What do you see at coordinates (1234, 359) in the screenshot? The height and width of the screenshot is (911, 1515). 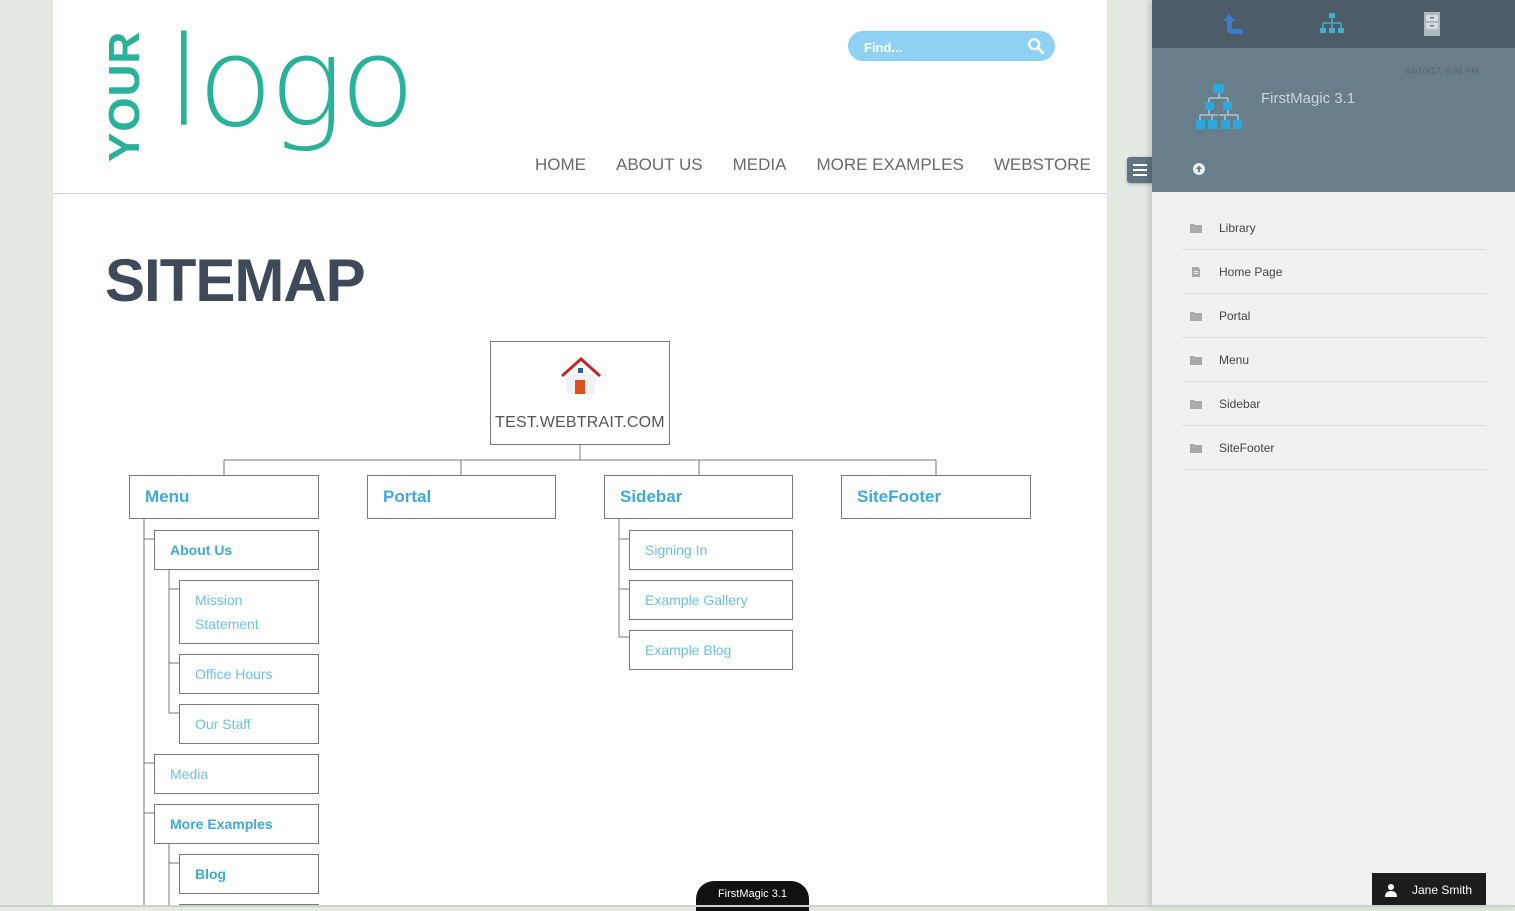 I see `panel-item-label: Menu` at bounding box center [1234, 359].